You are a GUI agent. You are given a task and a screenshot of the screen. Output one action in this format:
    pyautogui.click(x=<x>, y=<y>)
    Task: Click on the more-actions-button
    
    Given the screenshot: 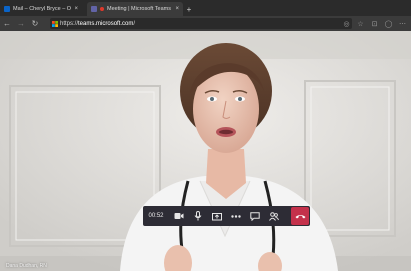 What is the action you would take?
    pyautogui.click(x=235, y=216)
    